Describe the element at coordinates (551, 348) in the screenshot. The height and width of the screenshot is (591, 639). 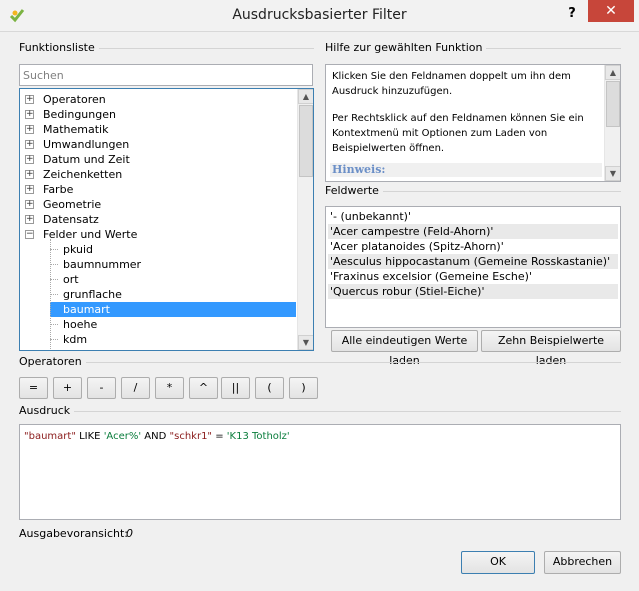
I see `load-ten-values-button: Zehn Beispielwerte laden` at that location.